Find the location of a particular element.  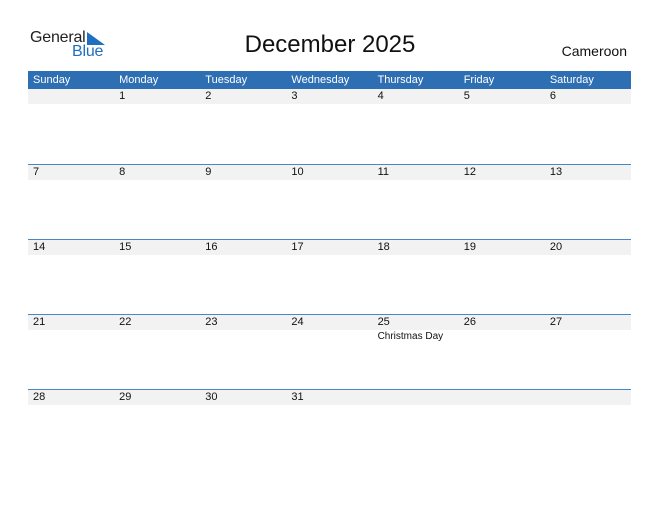

day-cell: 27 is located at coordinates (588, 345).